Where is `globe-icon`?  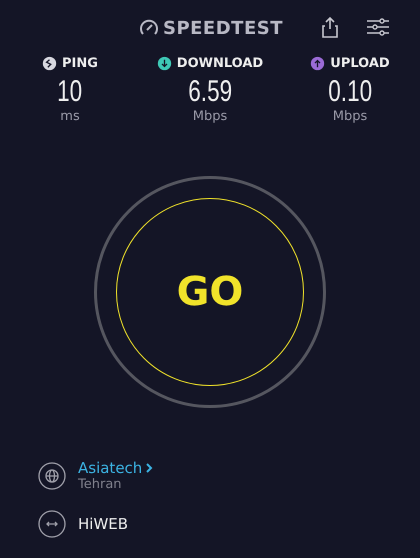 globe-icon is located at coordinates (52, 476).